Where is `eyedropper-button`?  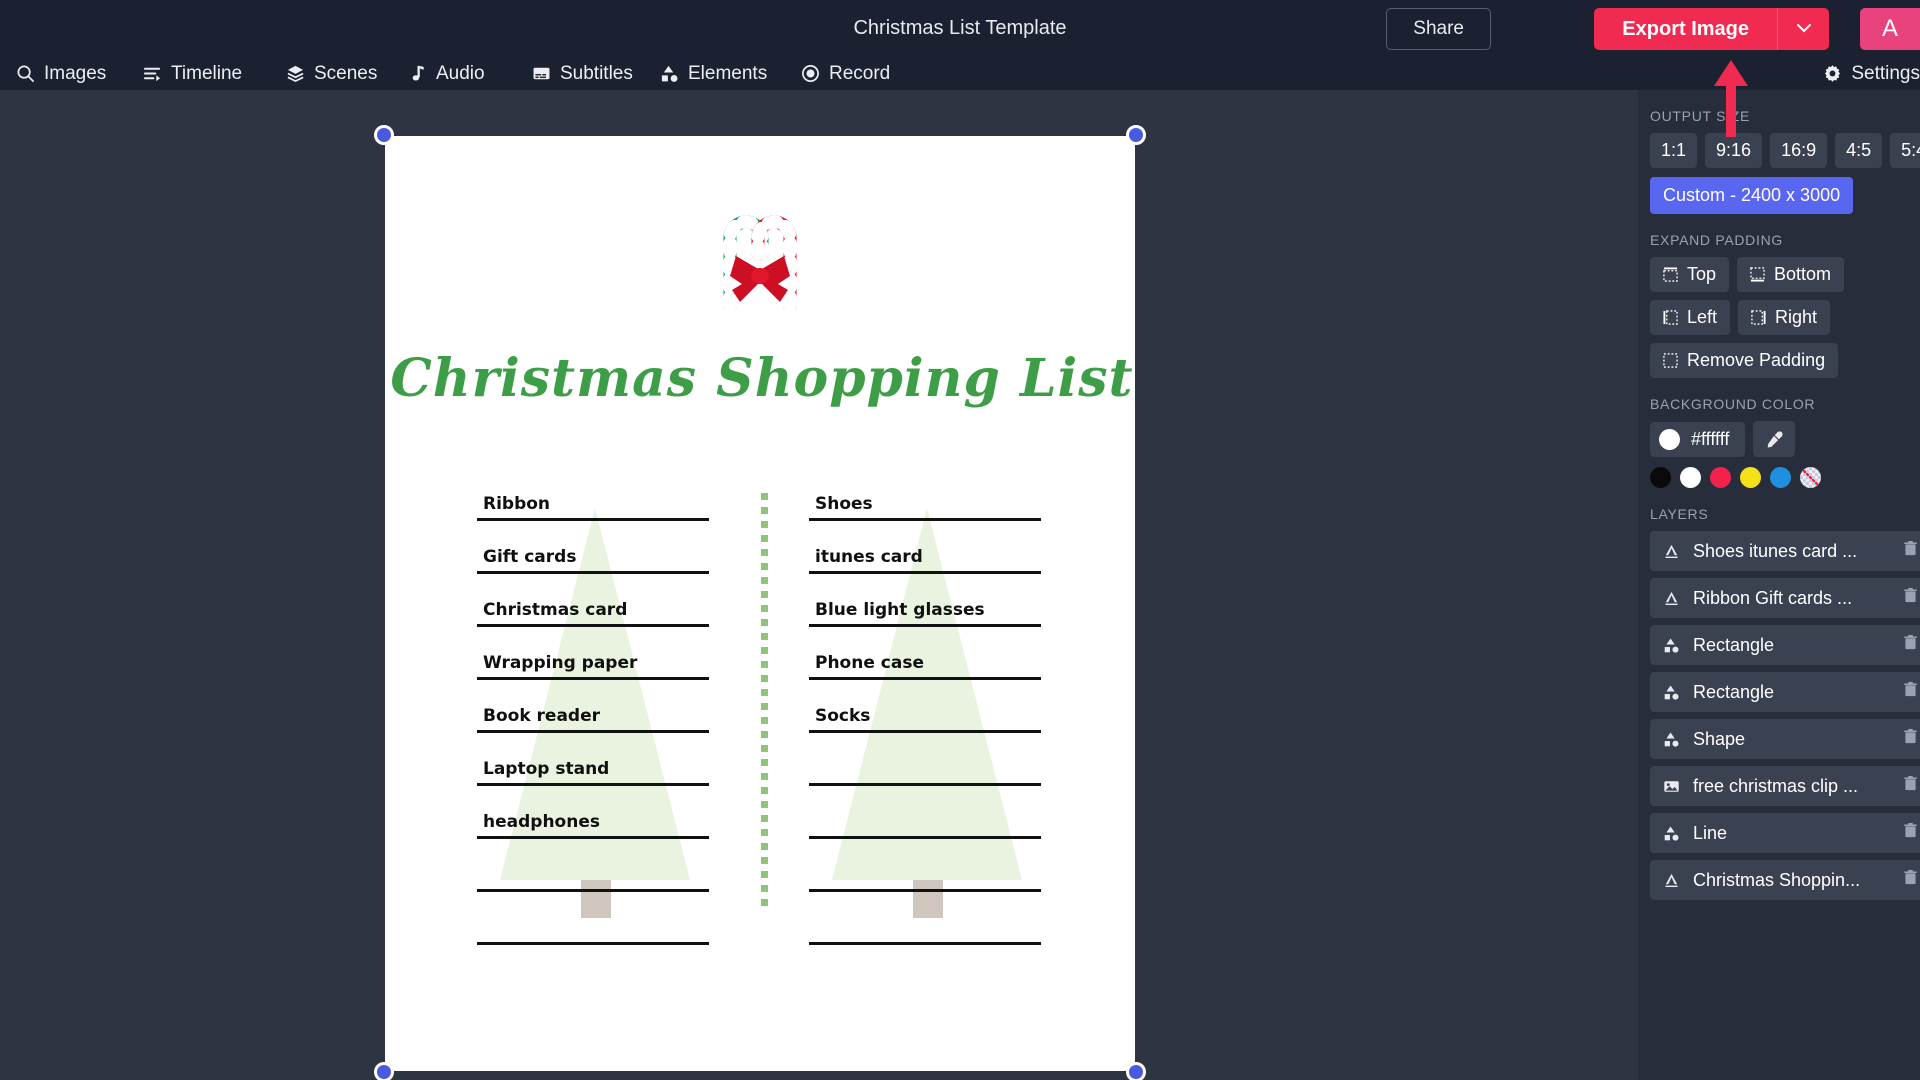
eyedropper-button is located at coordinates (1774, 439).